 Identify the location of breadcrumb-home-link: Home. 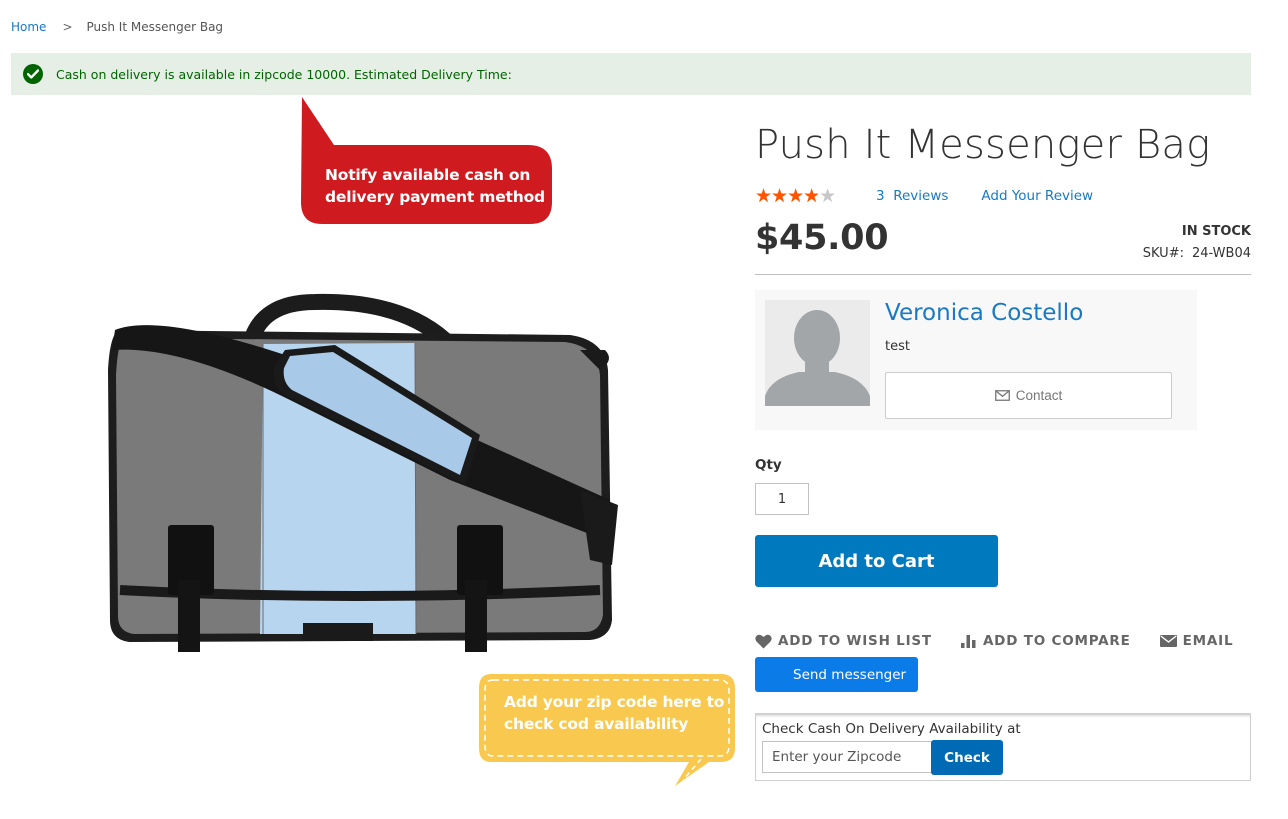
(28, 27).